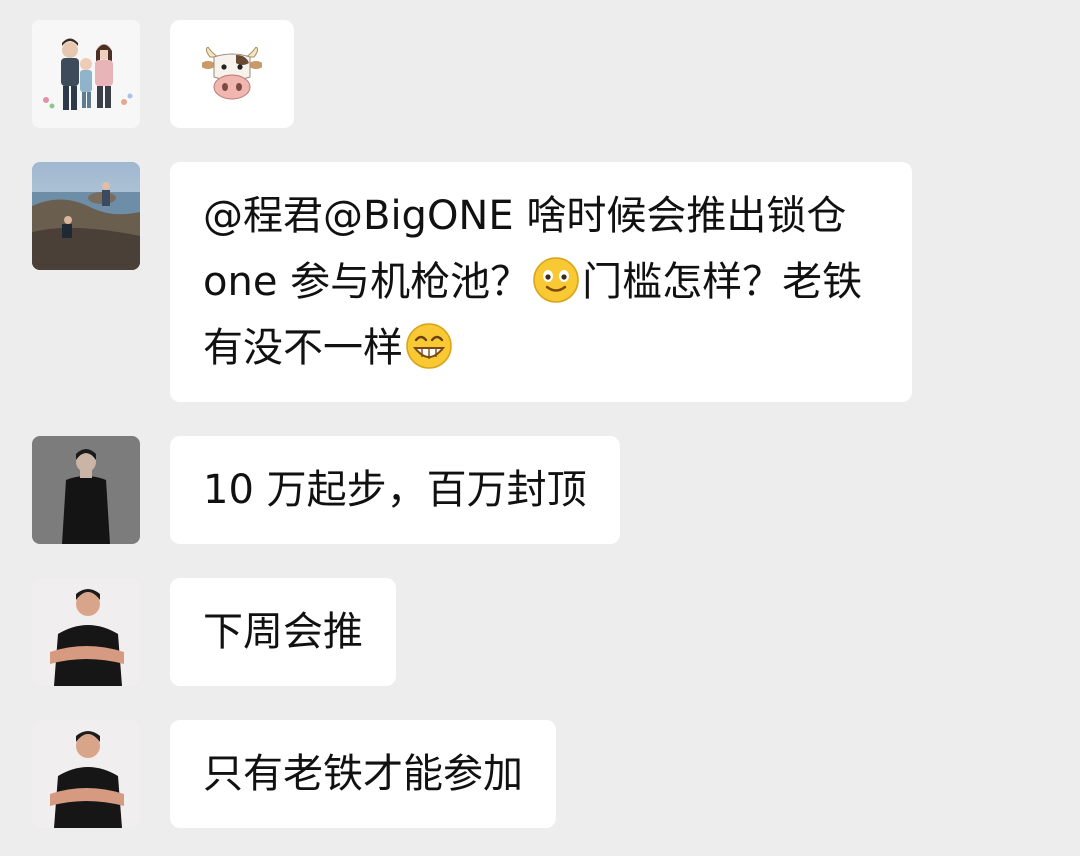 This screenshot has width=1080, height=856. I want to click on message-bubble: 下周会推, so click(283, 632).